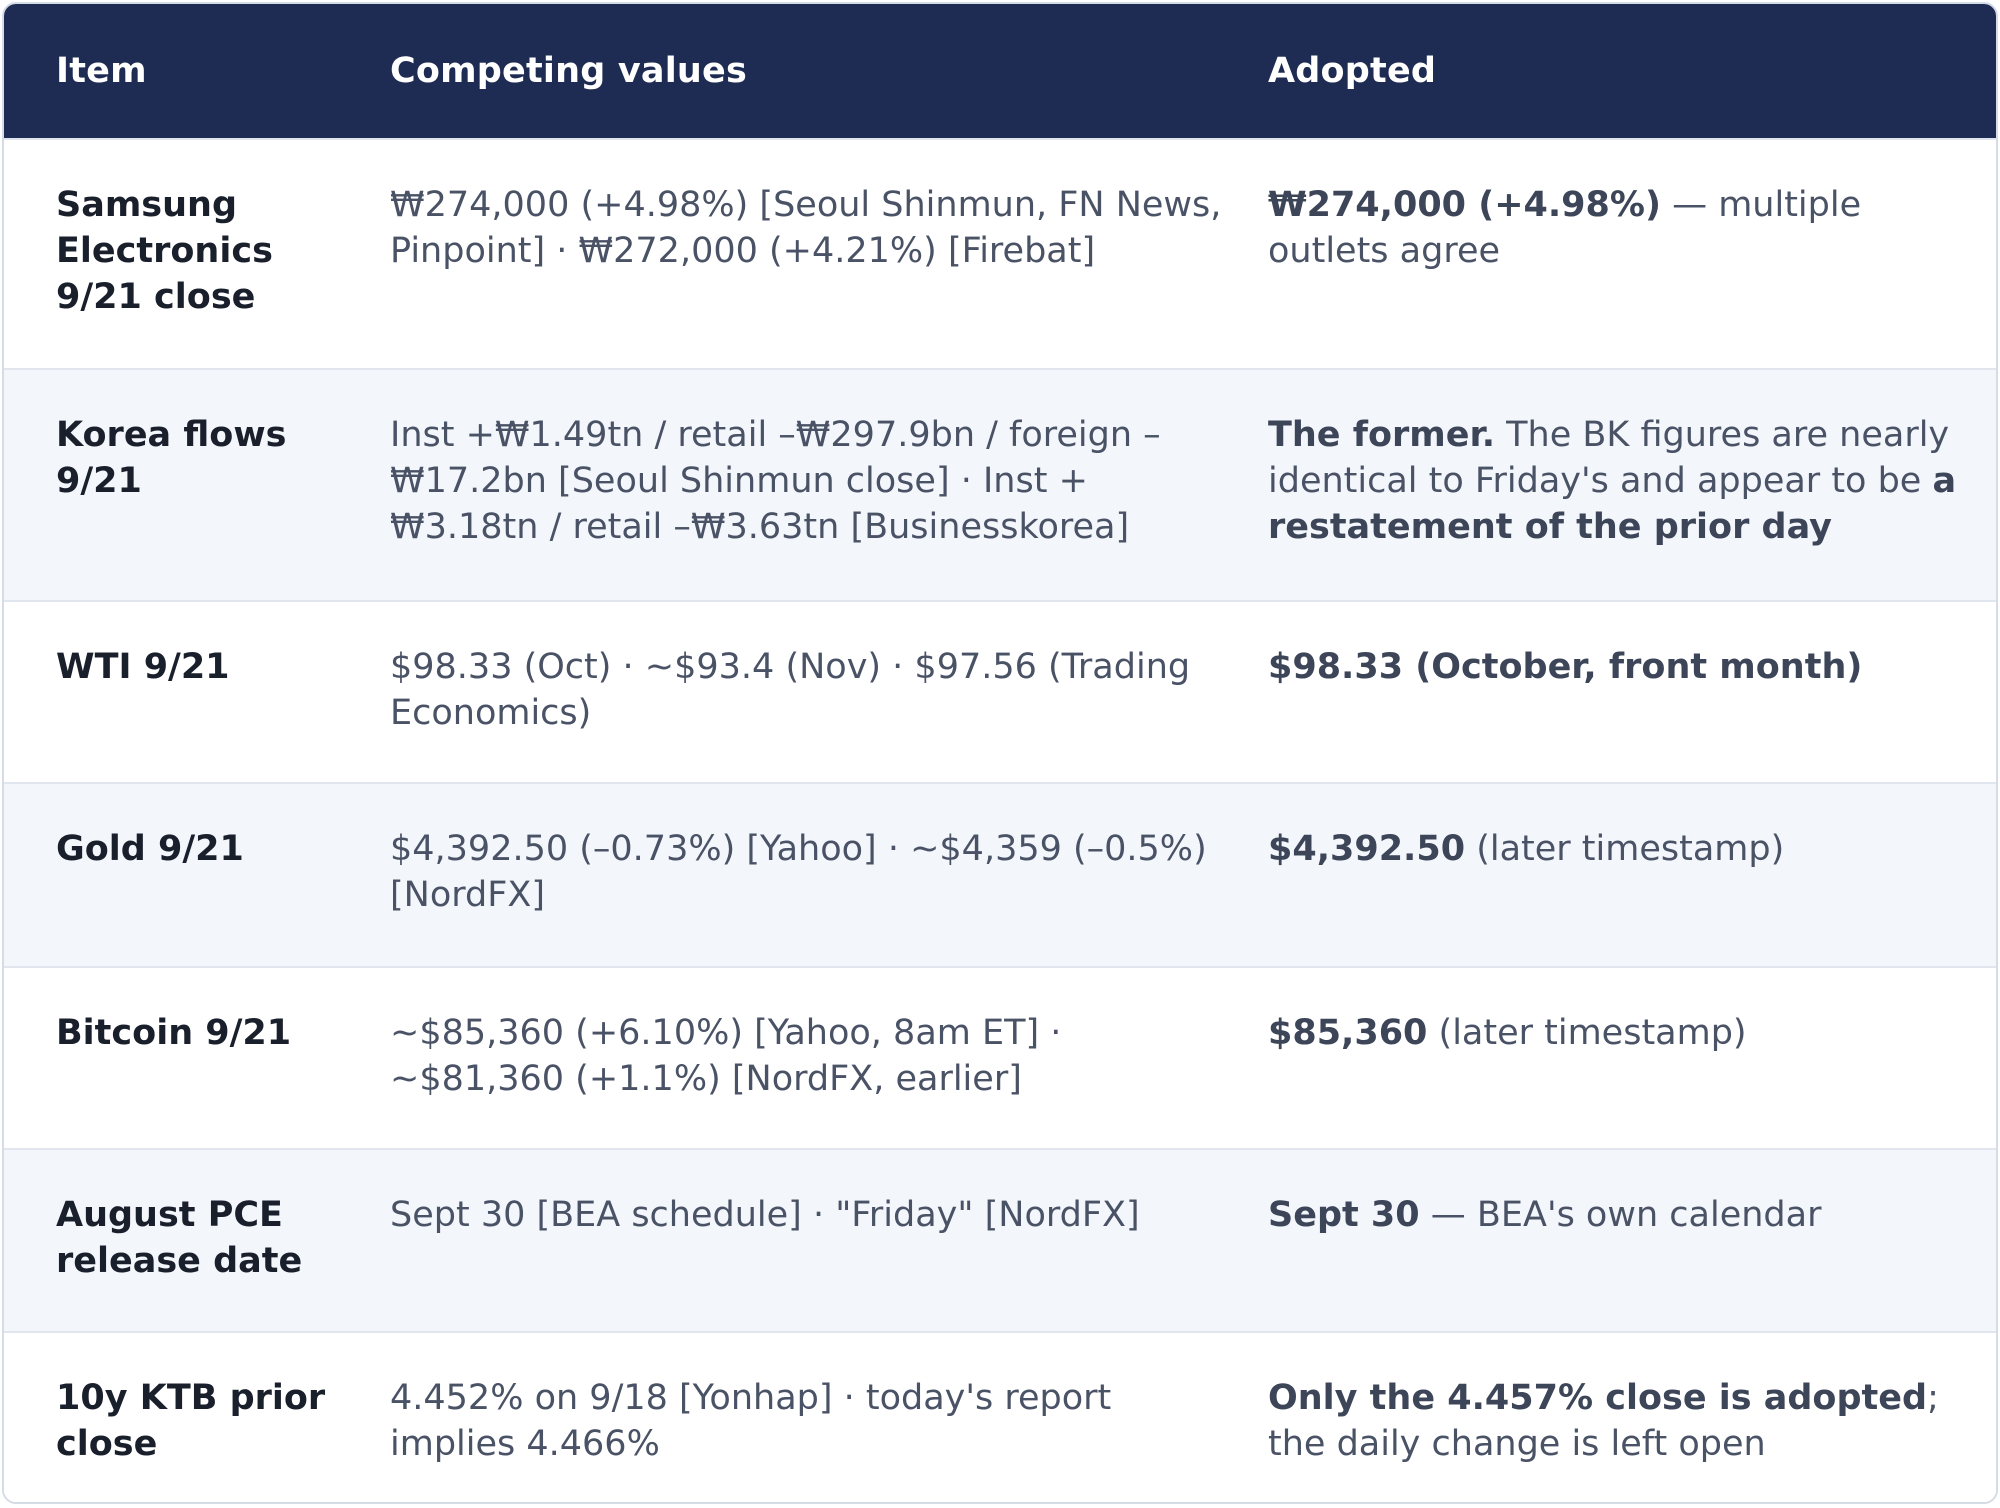 Image resolution: width=2000 pixels, height=1508 pixels. I want to click on adopted-cell: $98.33 (October, front month), so click(1632, 713).